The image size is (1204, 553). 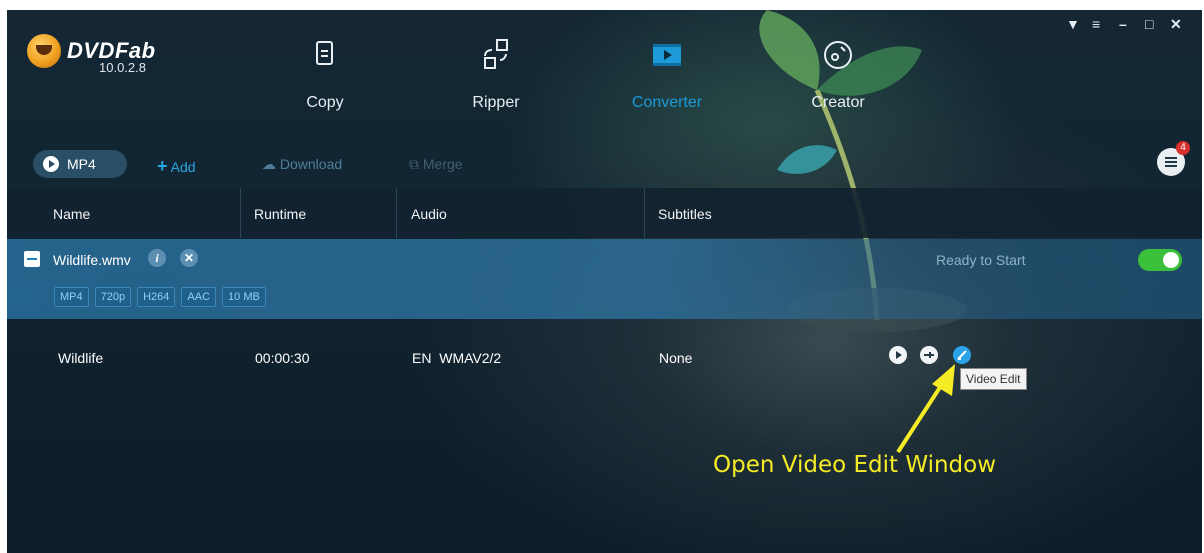 What do you see at coordinates (685, 214) in the screenshot?
I see `header-subtitles: Subtitles` at bounding box center [685, 214].